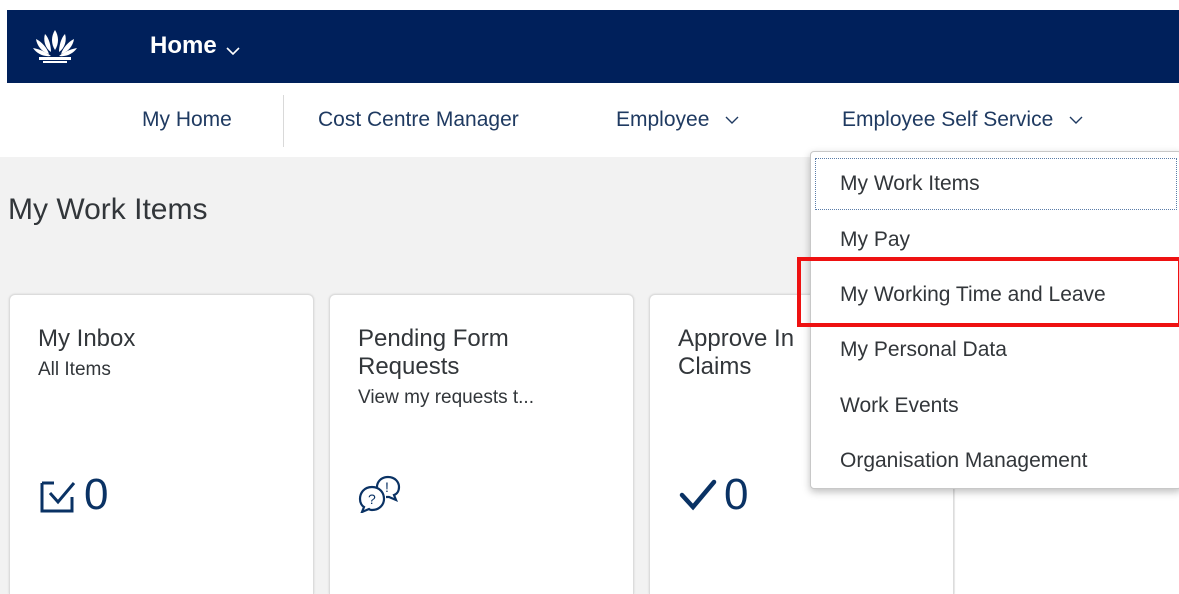 The image size is (1179, 594). Describe the element at coordinates (74, 369) in the screenshot. I see `tile-subtitle: All Items` at that location.